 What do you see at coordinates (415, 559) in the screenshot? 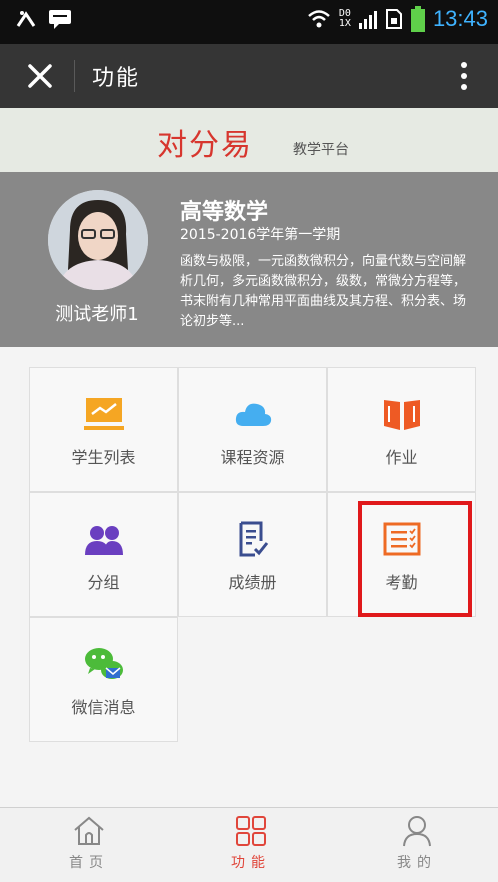
I see `highlight-box` at bounding box center [415, 559].